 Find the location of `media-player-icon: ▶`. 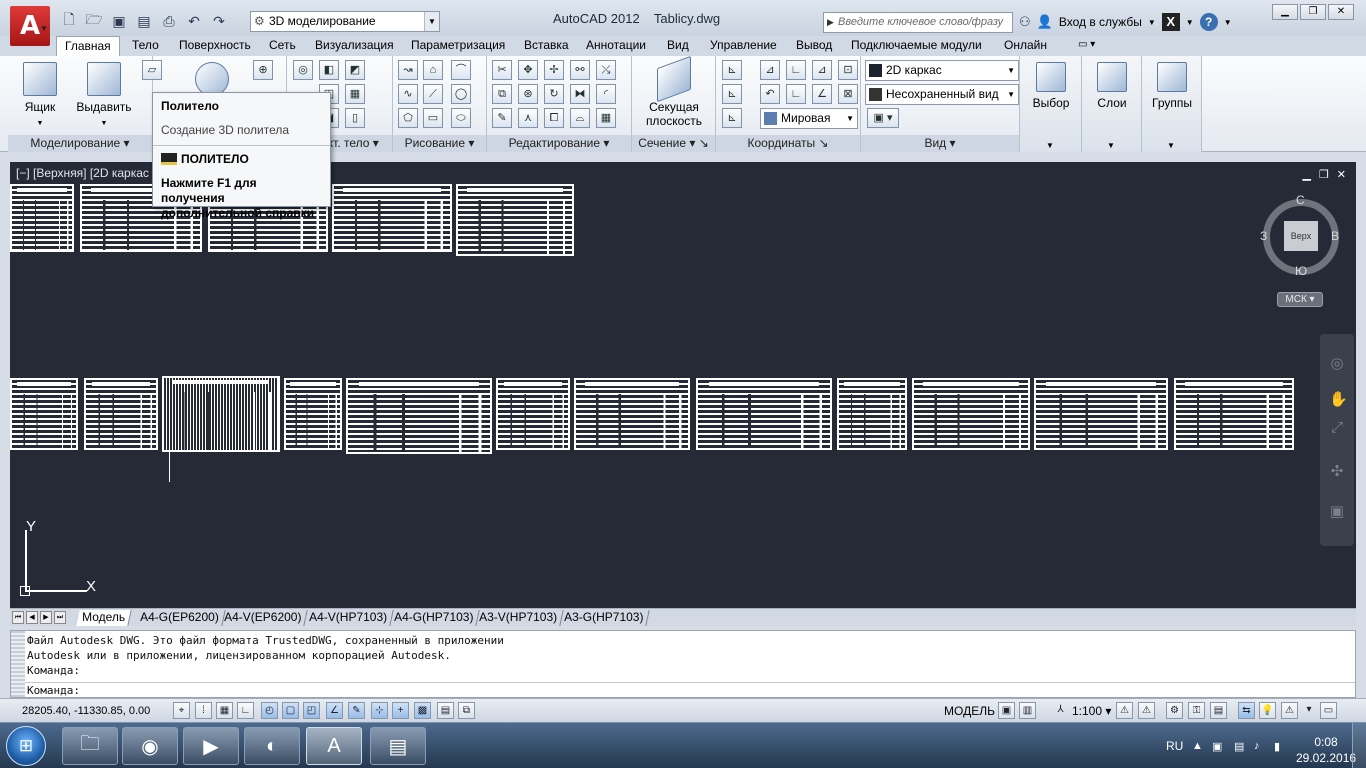

media-player-icon: ▶ is located at coordinates (211, 746).